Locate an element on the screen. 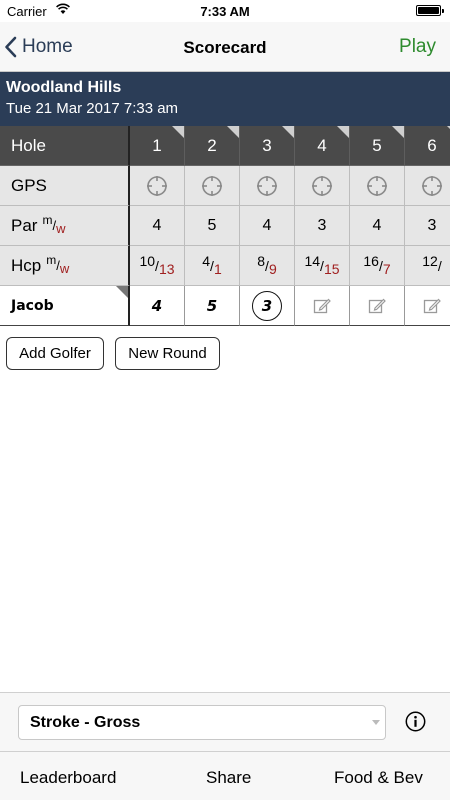 Image resolution: width=450 pixels, height=800 pixels. new-round-button: New Round is located at coordinates (167, 353).